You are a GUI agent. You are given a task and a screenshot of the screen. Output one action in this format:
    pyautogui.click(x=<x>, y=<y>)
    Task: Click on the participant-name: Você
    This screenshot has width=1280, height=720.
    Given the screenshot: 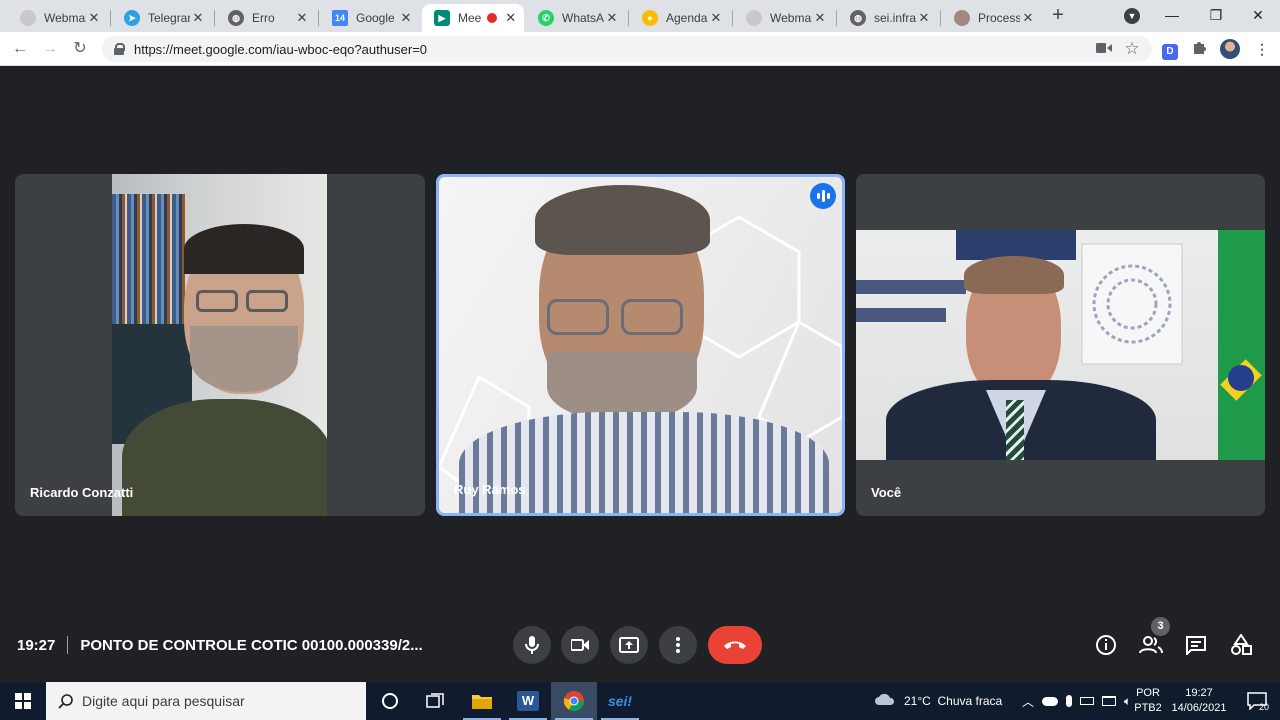 What is the action you would take?
    pyautogui.click(x=886, y=492)
    